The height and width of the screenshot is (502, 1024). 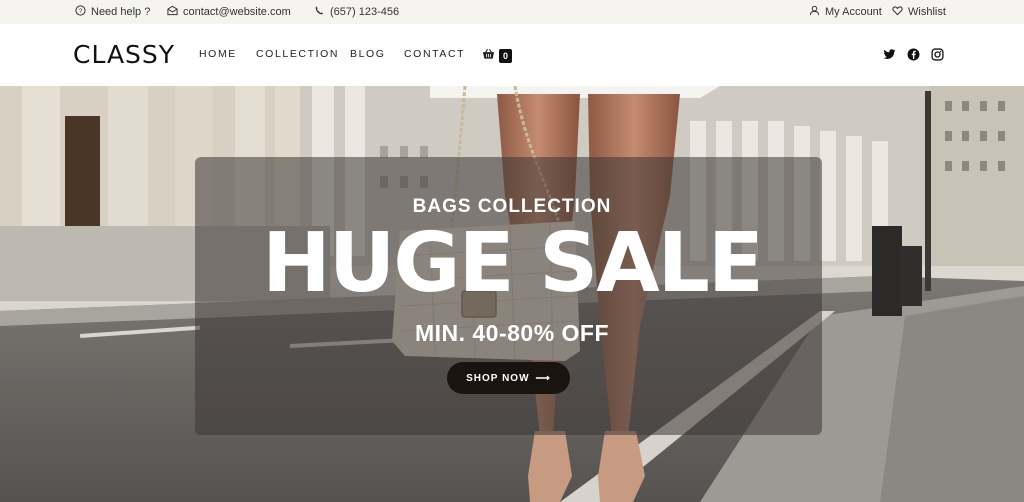 What do you see at coordinates (927, 12) in the screenshot?
I see `wishlist-label: Wishlist` at bounding box center [927, 12].